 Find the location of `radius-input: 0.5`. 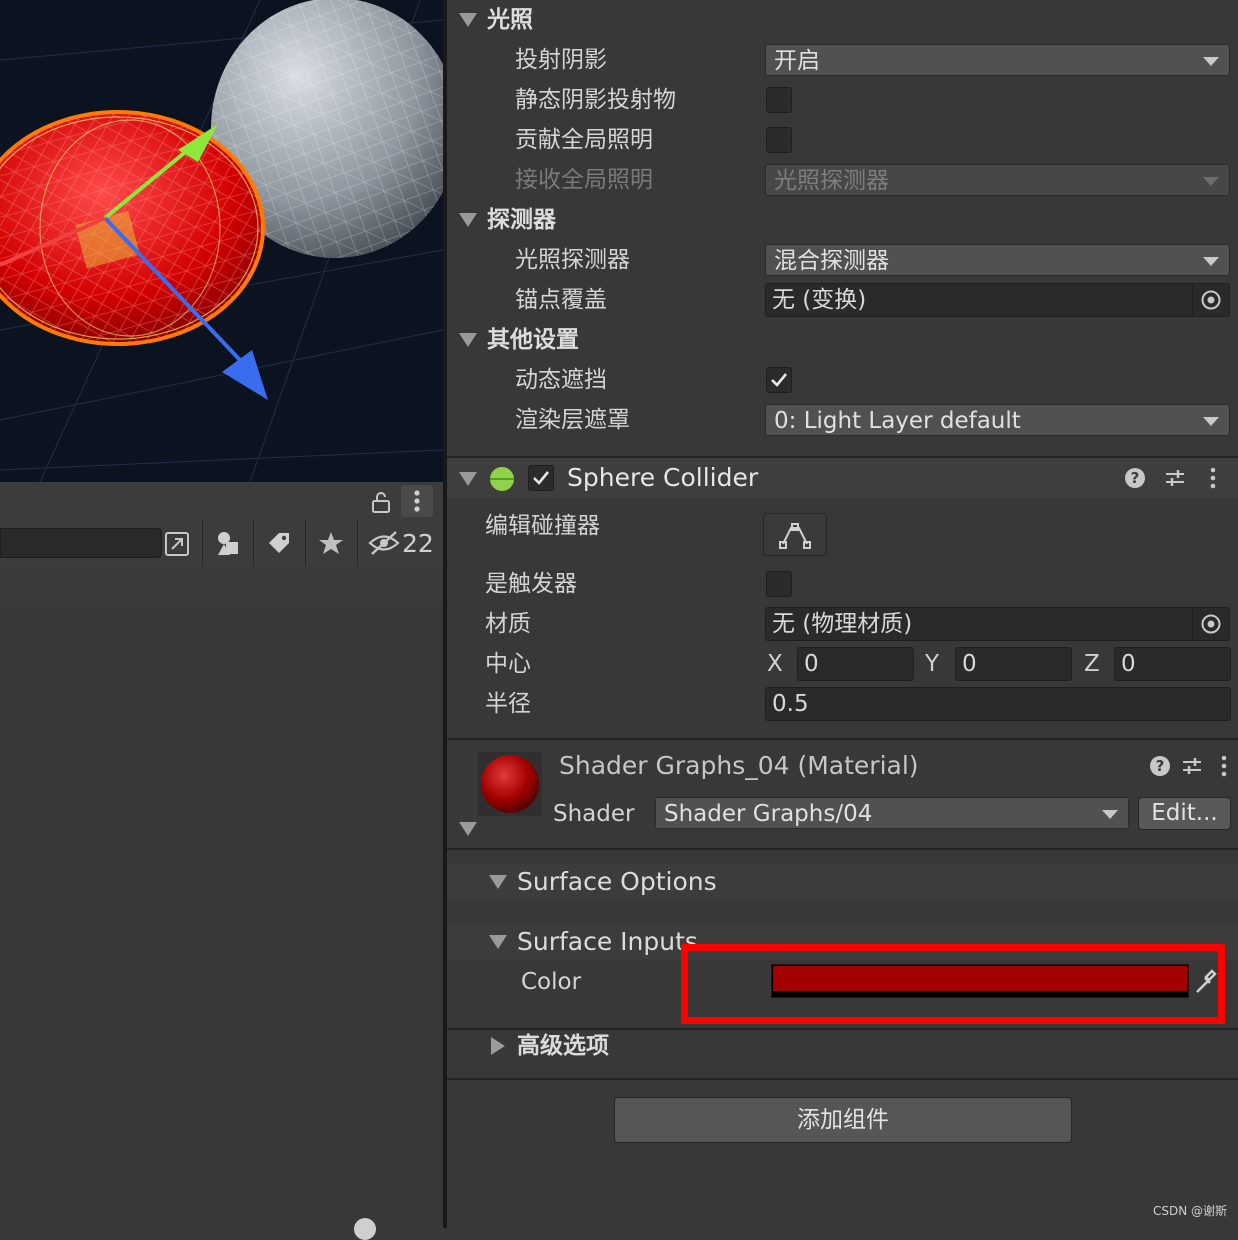

radius-input: 0.5 is located at coordinates (998, 704).